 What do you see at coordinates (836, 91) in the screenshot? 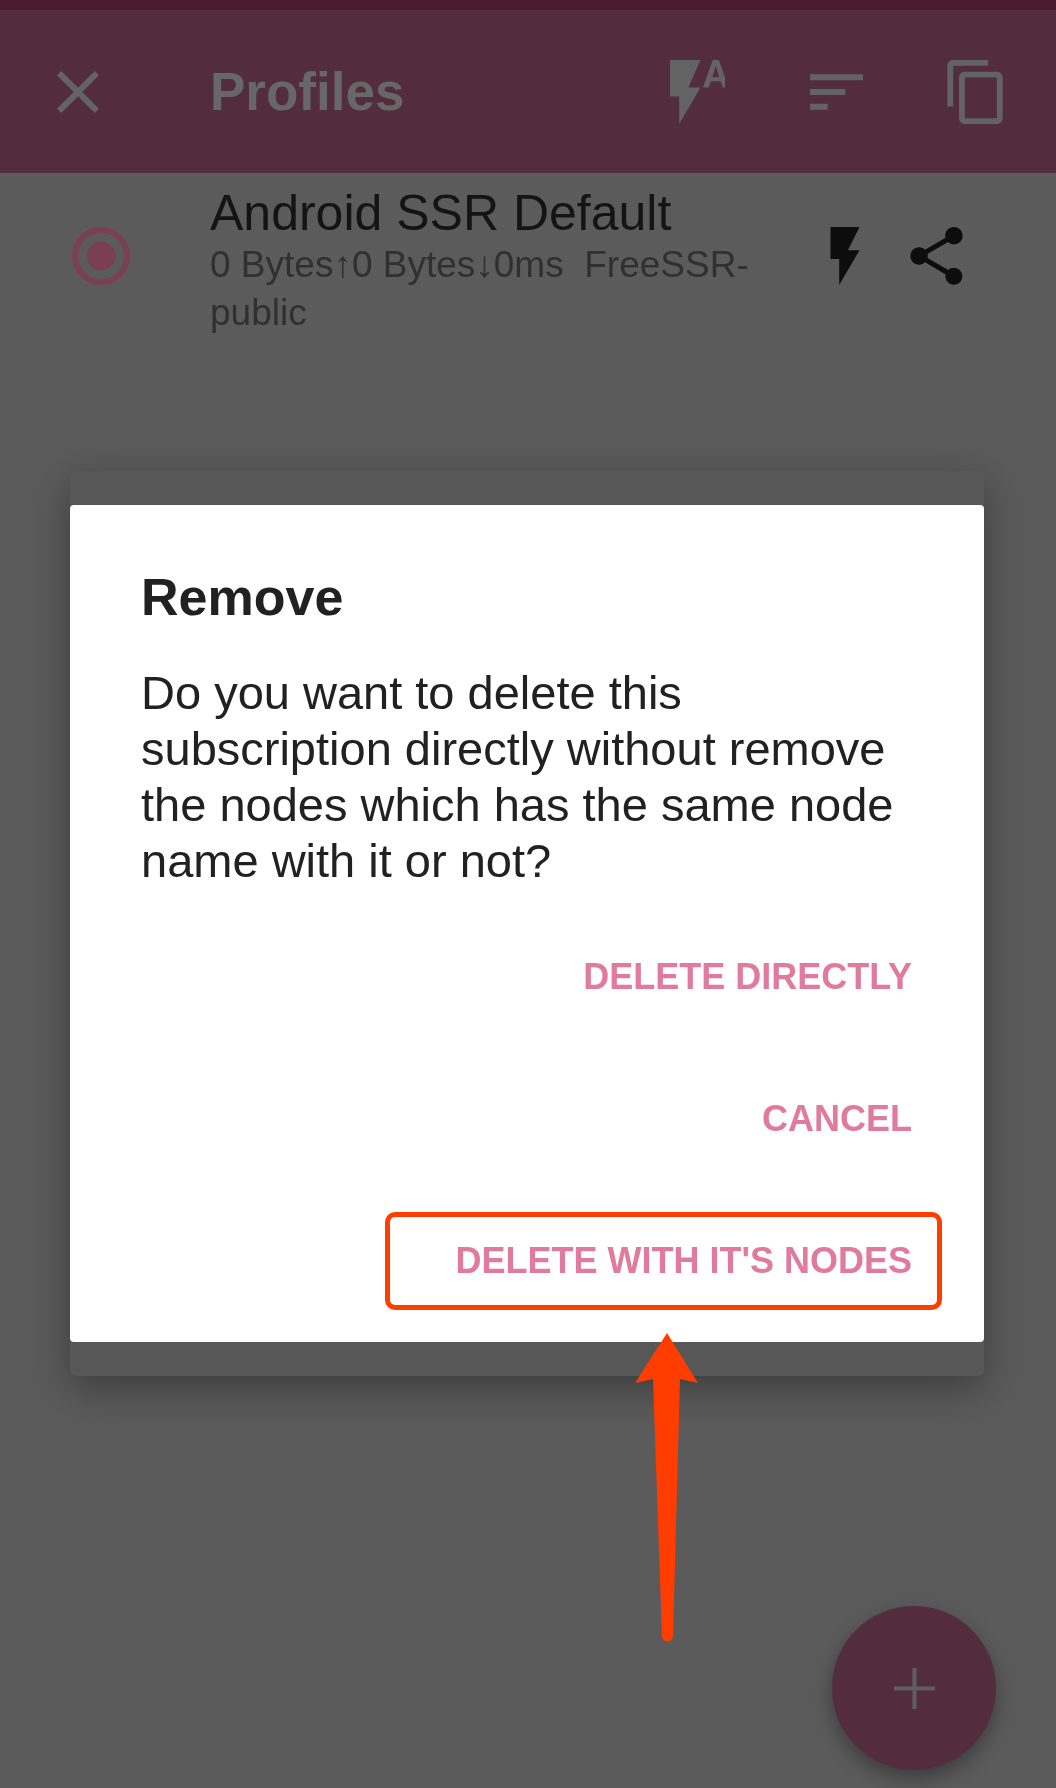
I see `sort-icon` at bounding box center [836, 91].